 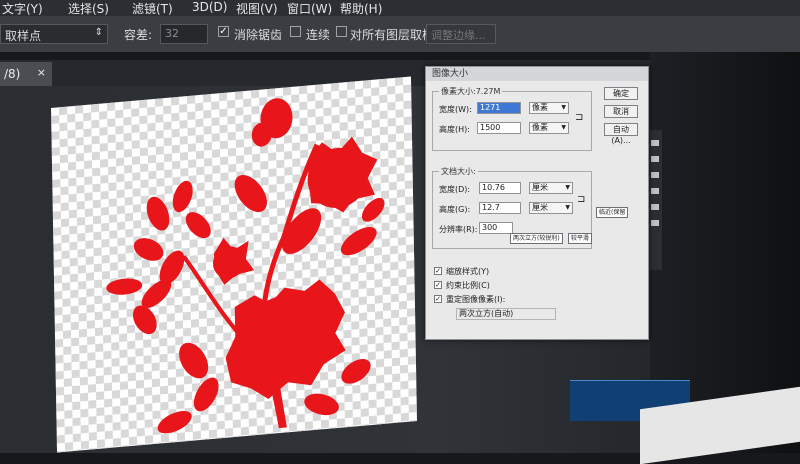 What do you see at coordinates (551, 208) in the screenshot?
I see `doc-height-unit-select: 厘米 ▼` at bounding box center [551, 208].